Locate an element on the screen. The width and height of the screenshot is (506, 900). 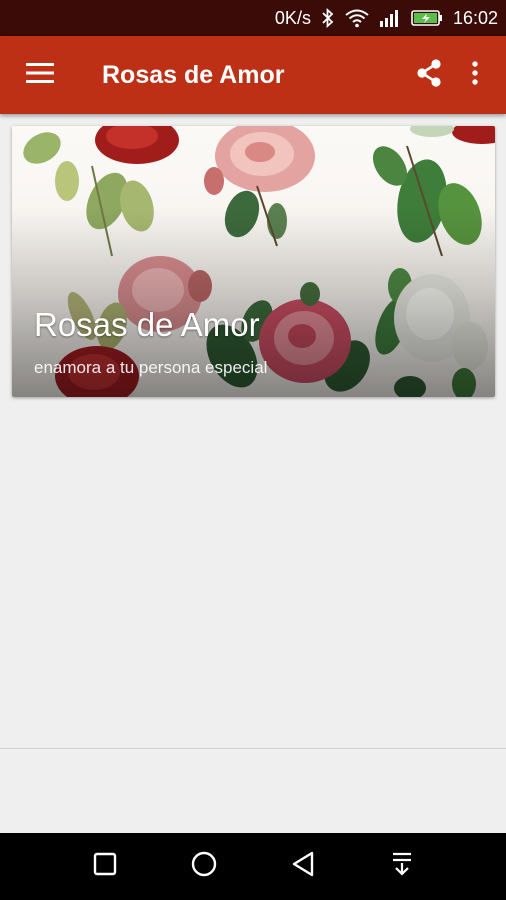
home-circle-icon is located at coordinates (204, 866).